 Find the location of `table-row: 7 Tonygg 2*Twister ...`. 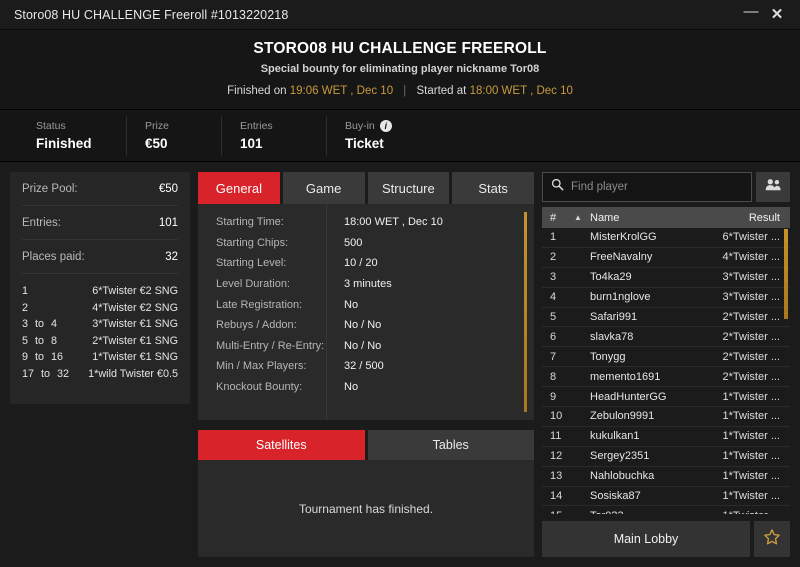

table-row: 7 Tonygg 2*Twister ... is located at coordinates (666, 357).